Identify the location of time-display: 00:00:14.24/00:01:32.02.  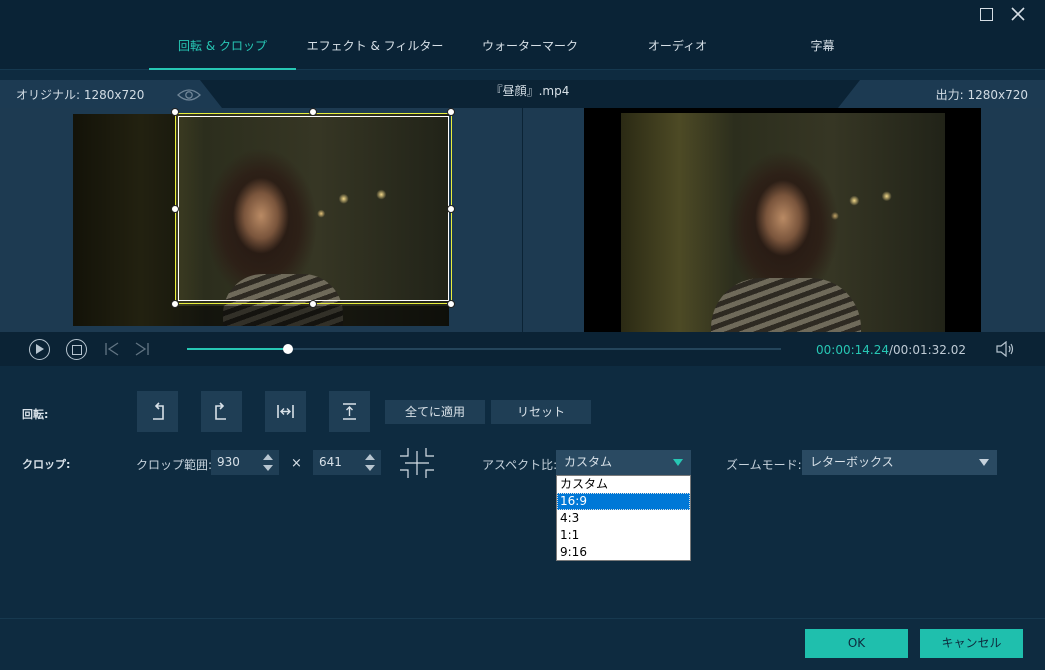
(891, 350).